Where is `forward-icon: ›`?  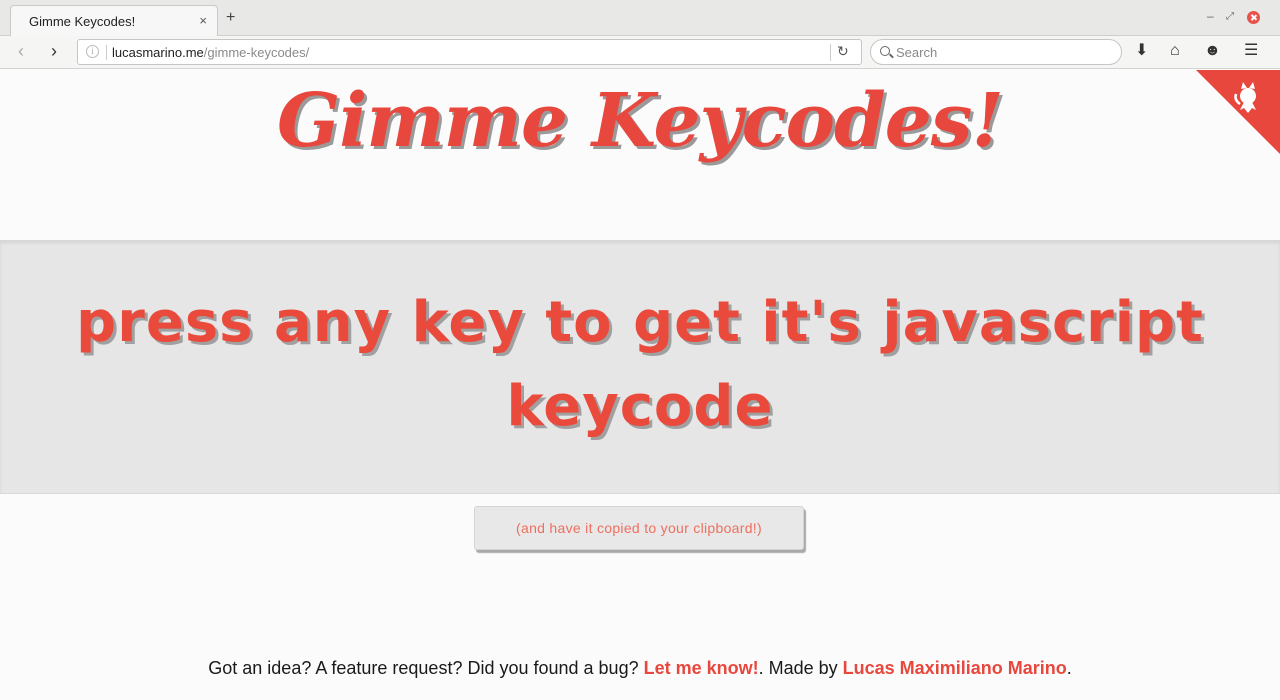
forward-icon: › is located at coordinates (54, 51).